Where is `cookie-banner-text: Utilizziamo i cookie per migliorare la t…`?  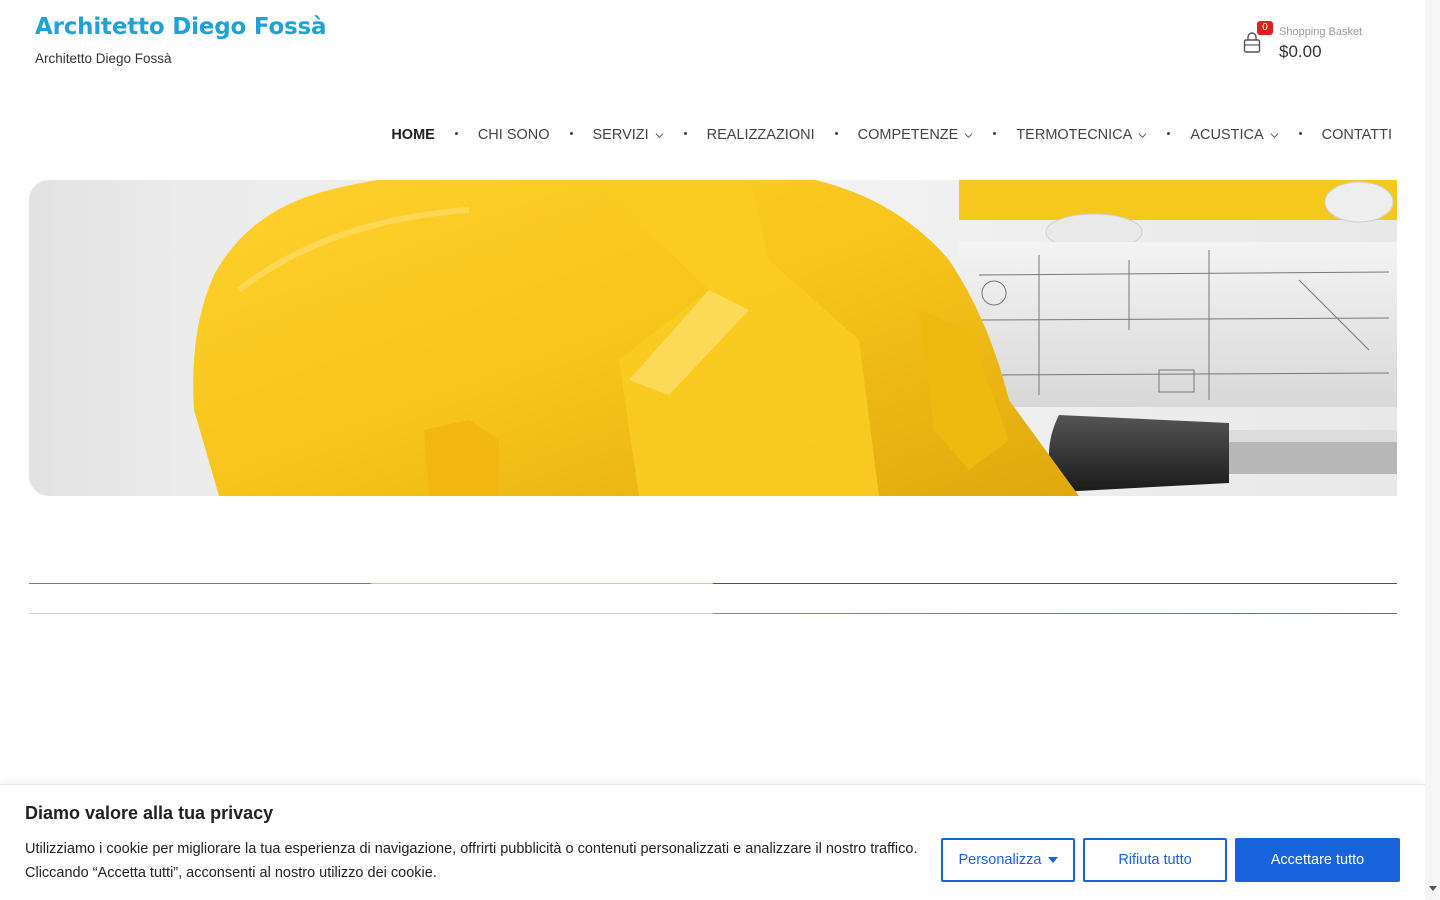 cookie-banner-text: Utilizziamo i cookie per migliorare la t… is located at coordinates (471, 861).